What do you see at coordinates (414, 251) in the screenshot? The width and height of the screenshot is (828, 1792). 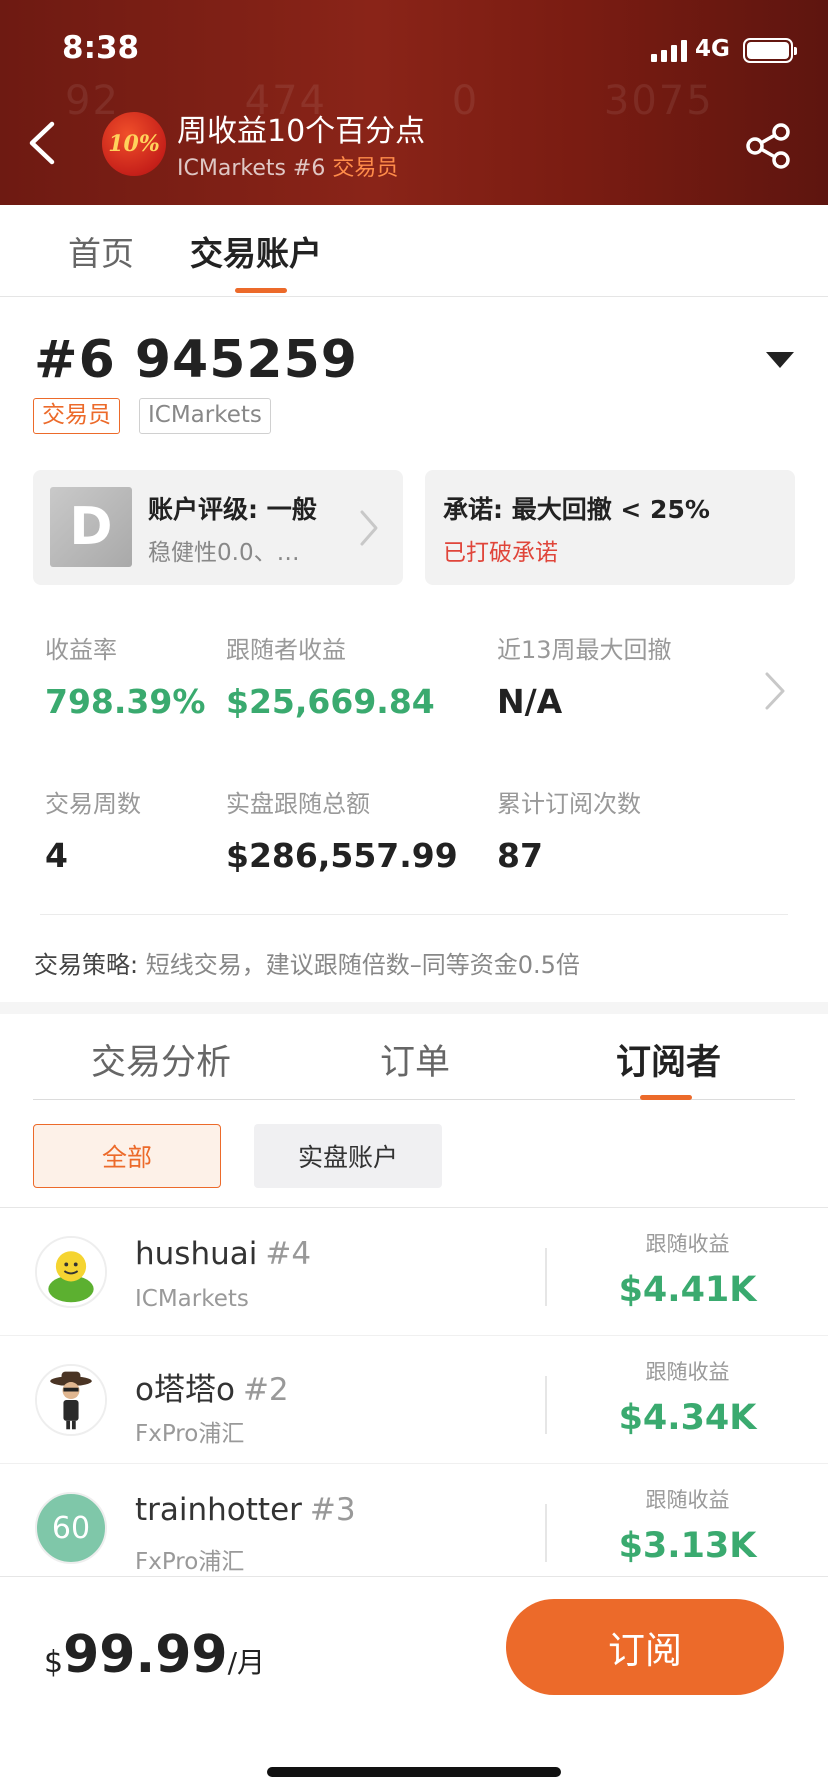 I see `main-tab-bar: 首页 交易账户` at bounding box center [414, 251].